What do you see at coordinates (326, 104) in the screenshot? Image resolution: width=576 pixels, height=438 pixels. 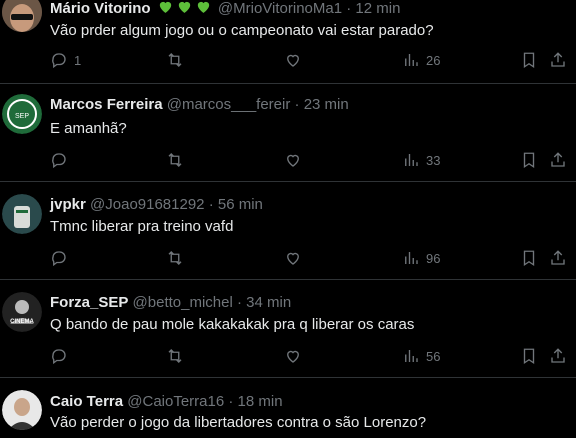 I see `timestamp: 23 min` at bounding box center [326, 104].